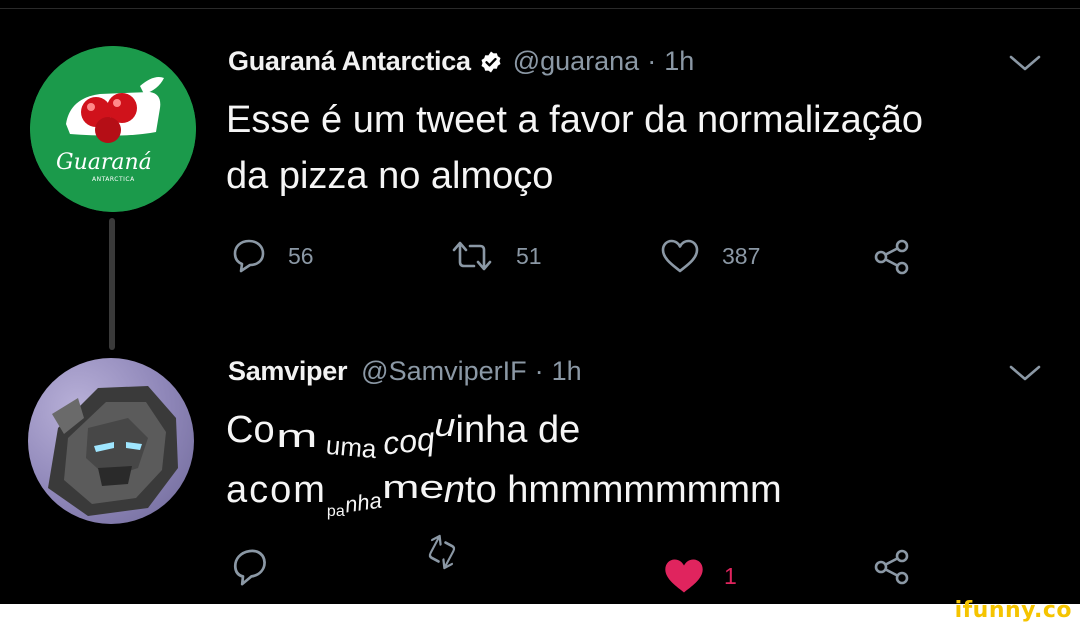 The width and height of the screenshot is (1080, 624). Describe the element at coordinates (112, 284) in the screenshot. I see `thread-connector-line` at that location.